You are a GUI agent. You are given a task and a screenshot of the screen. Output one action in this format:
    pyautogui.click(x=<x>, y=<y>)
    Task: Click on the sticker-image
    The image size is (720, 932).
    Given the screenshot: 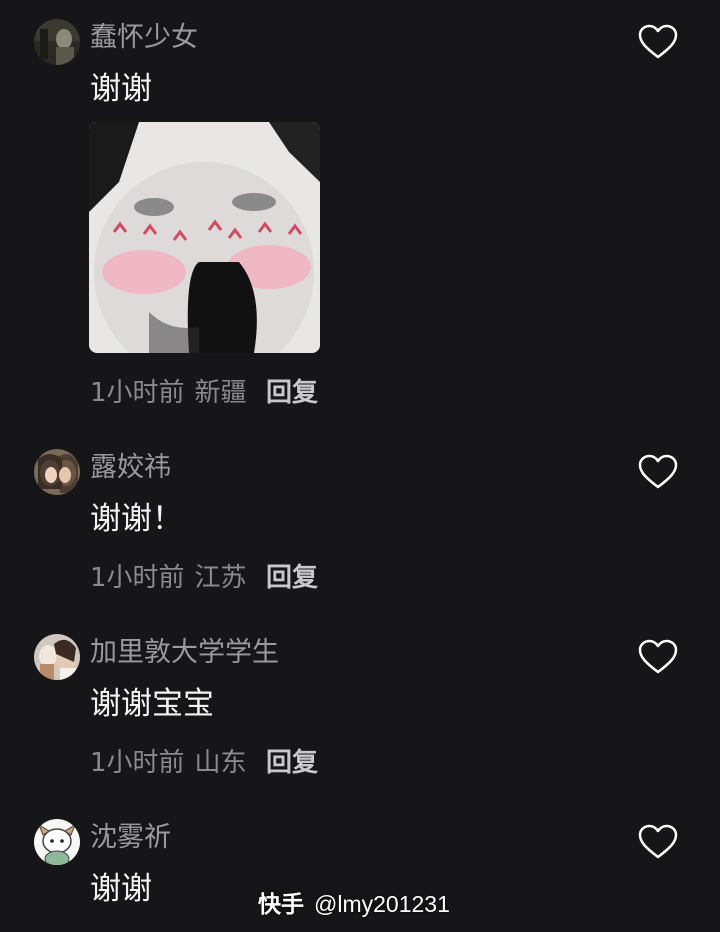 What is the action you would take?
    pyautogui.click(x=204, y=237)
    